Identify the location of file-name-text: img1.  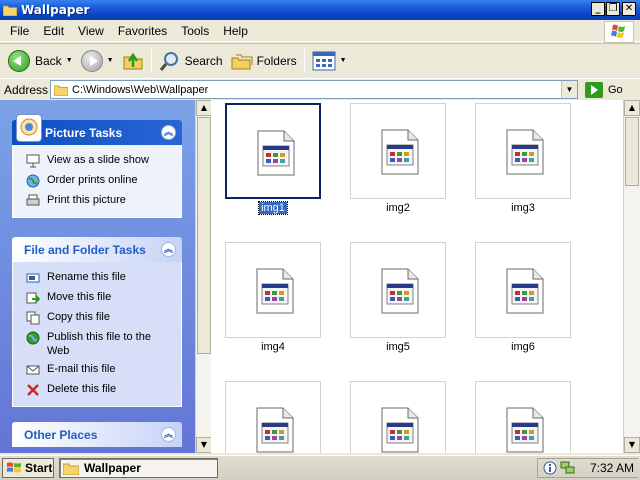
(273, 208).